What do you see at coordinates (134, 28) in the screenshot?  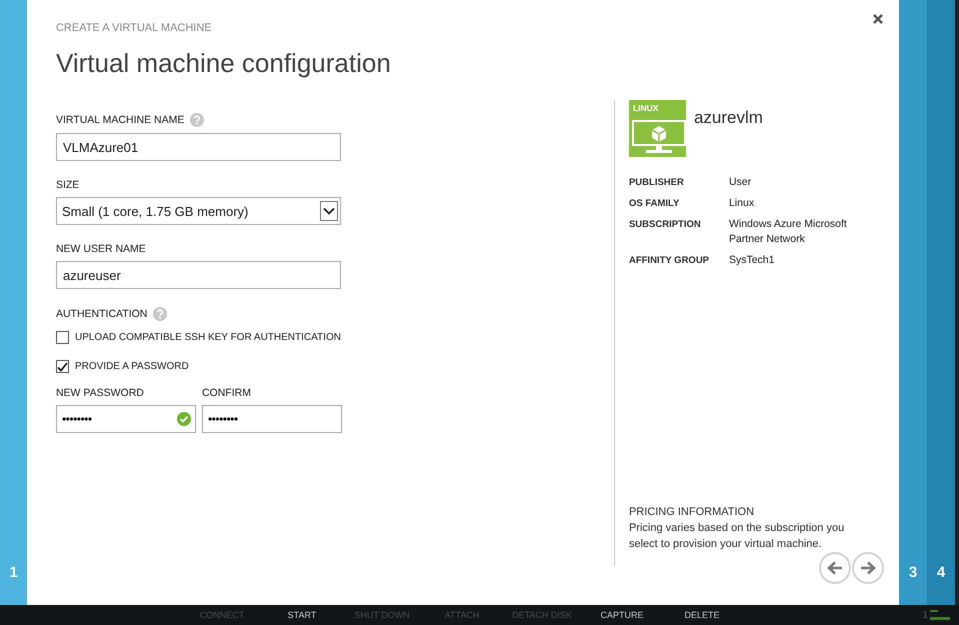 I see `wizard-header: CREATE A VIRTUAL MACHINE` at bounding box center [134, 28].